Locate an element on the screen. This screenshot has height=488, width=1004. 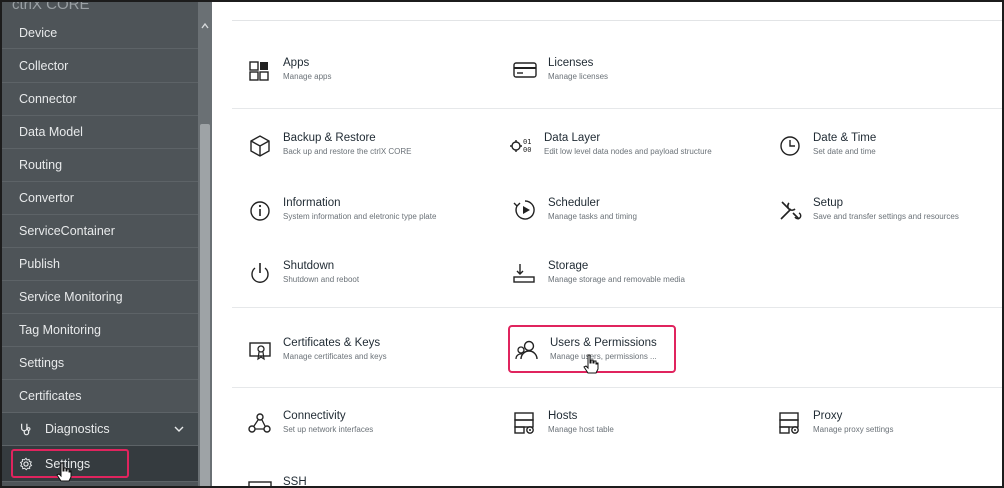
tile-description: Set date and time is located at coordinates (844, 151).